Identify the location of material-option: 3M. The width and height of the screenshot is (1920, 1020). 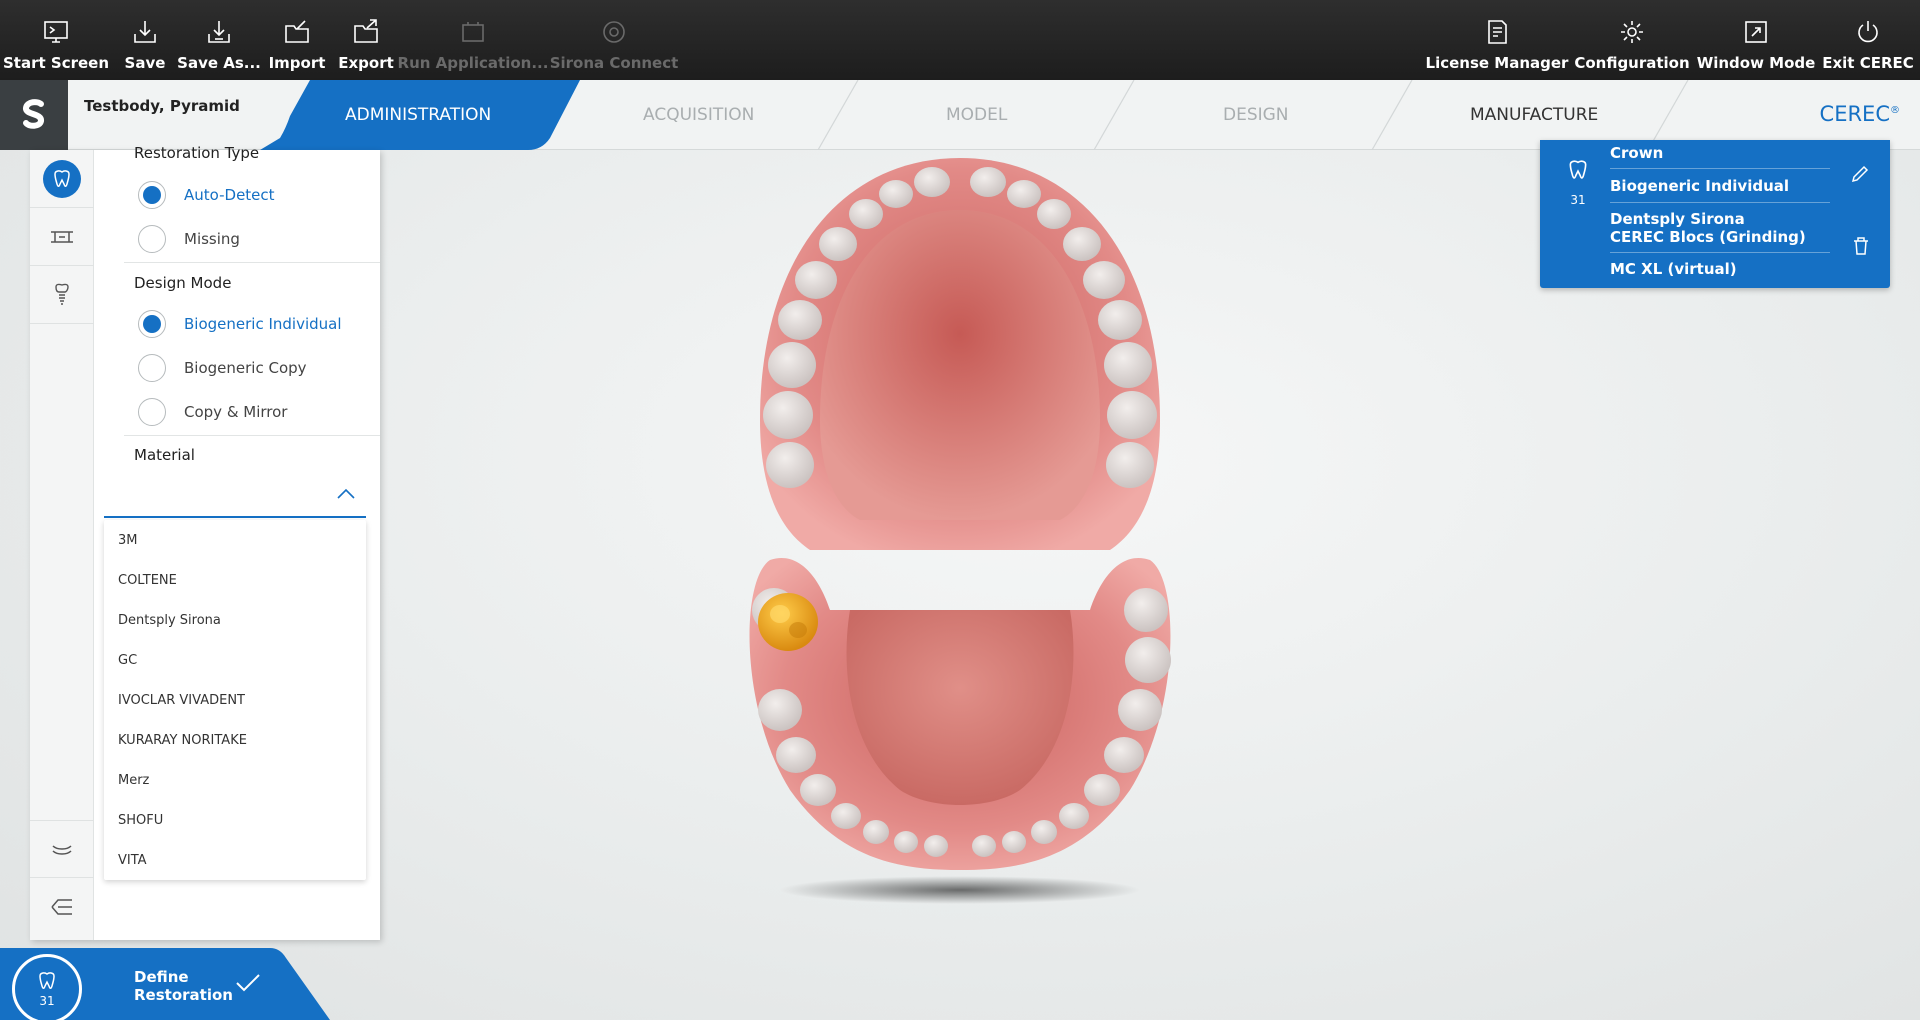
(235, 540).